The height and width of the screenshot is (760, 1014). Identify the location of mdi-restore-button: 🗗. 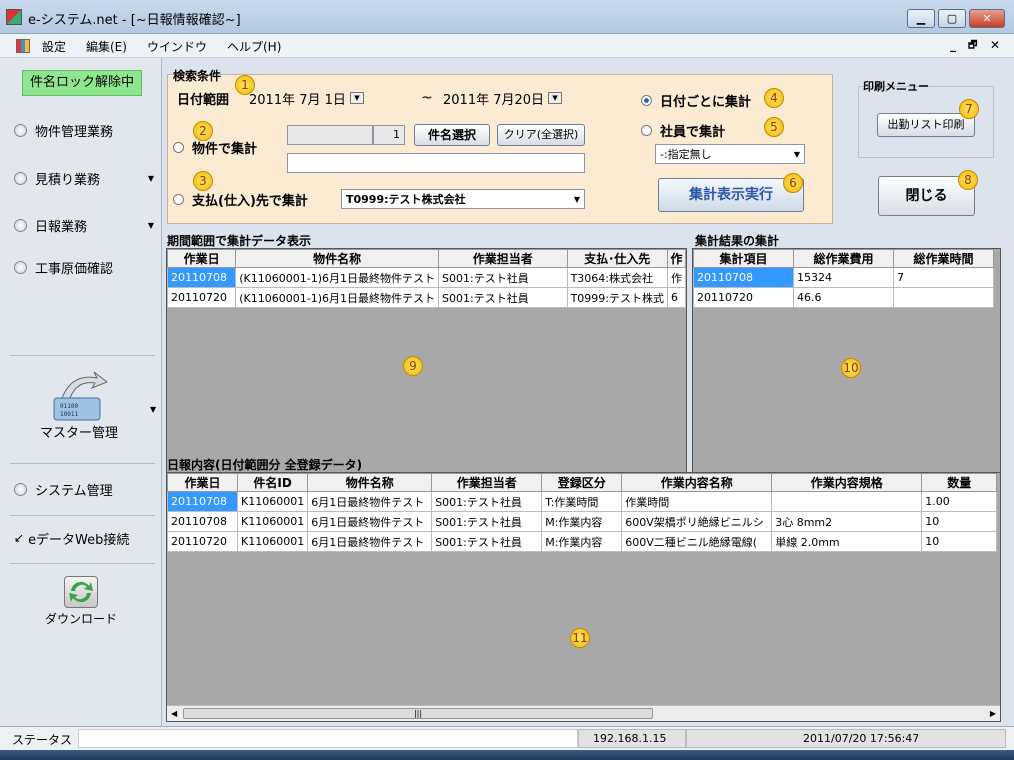
(972, 46).